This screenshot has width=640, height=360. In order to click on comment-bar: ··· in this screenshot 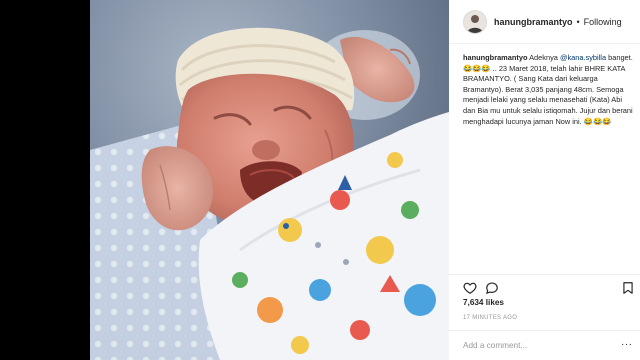, I will do `click(544, 345)`.